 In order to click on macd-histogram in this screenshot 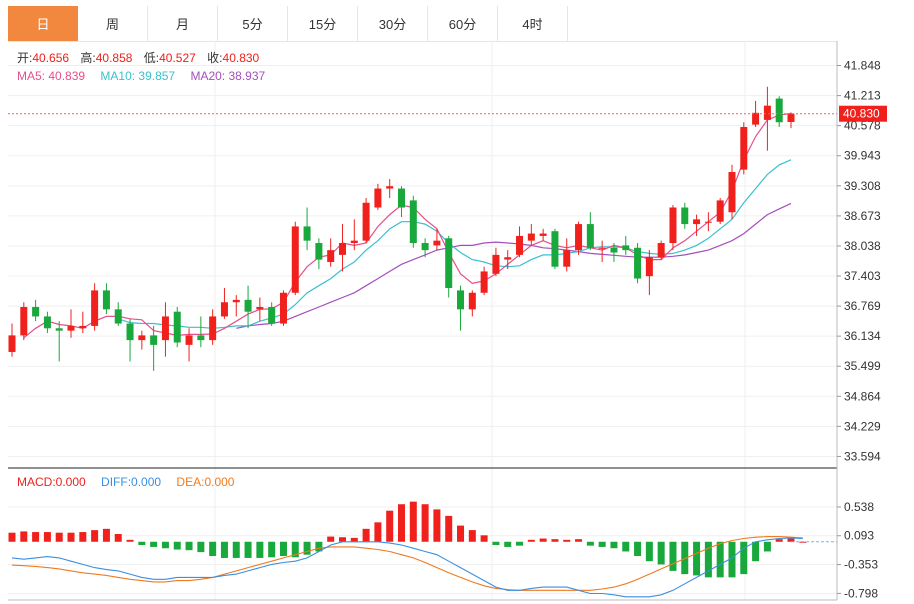, I will do `click(422, 539)`.